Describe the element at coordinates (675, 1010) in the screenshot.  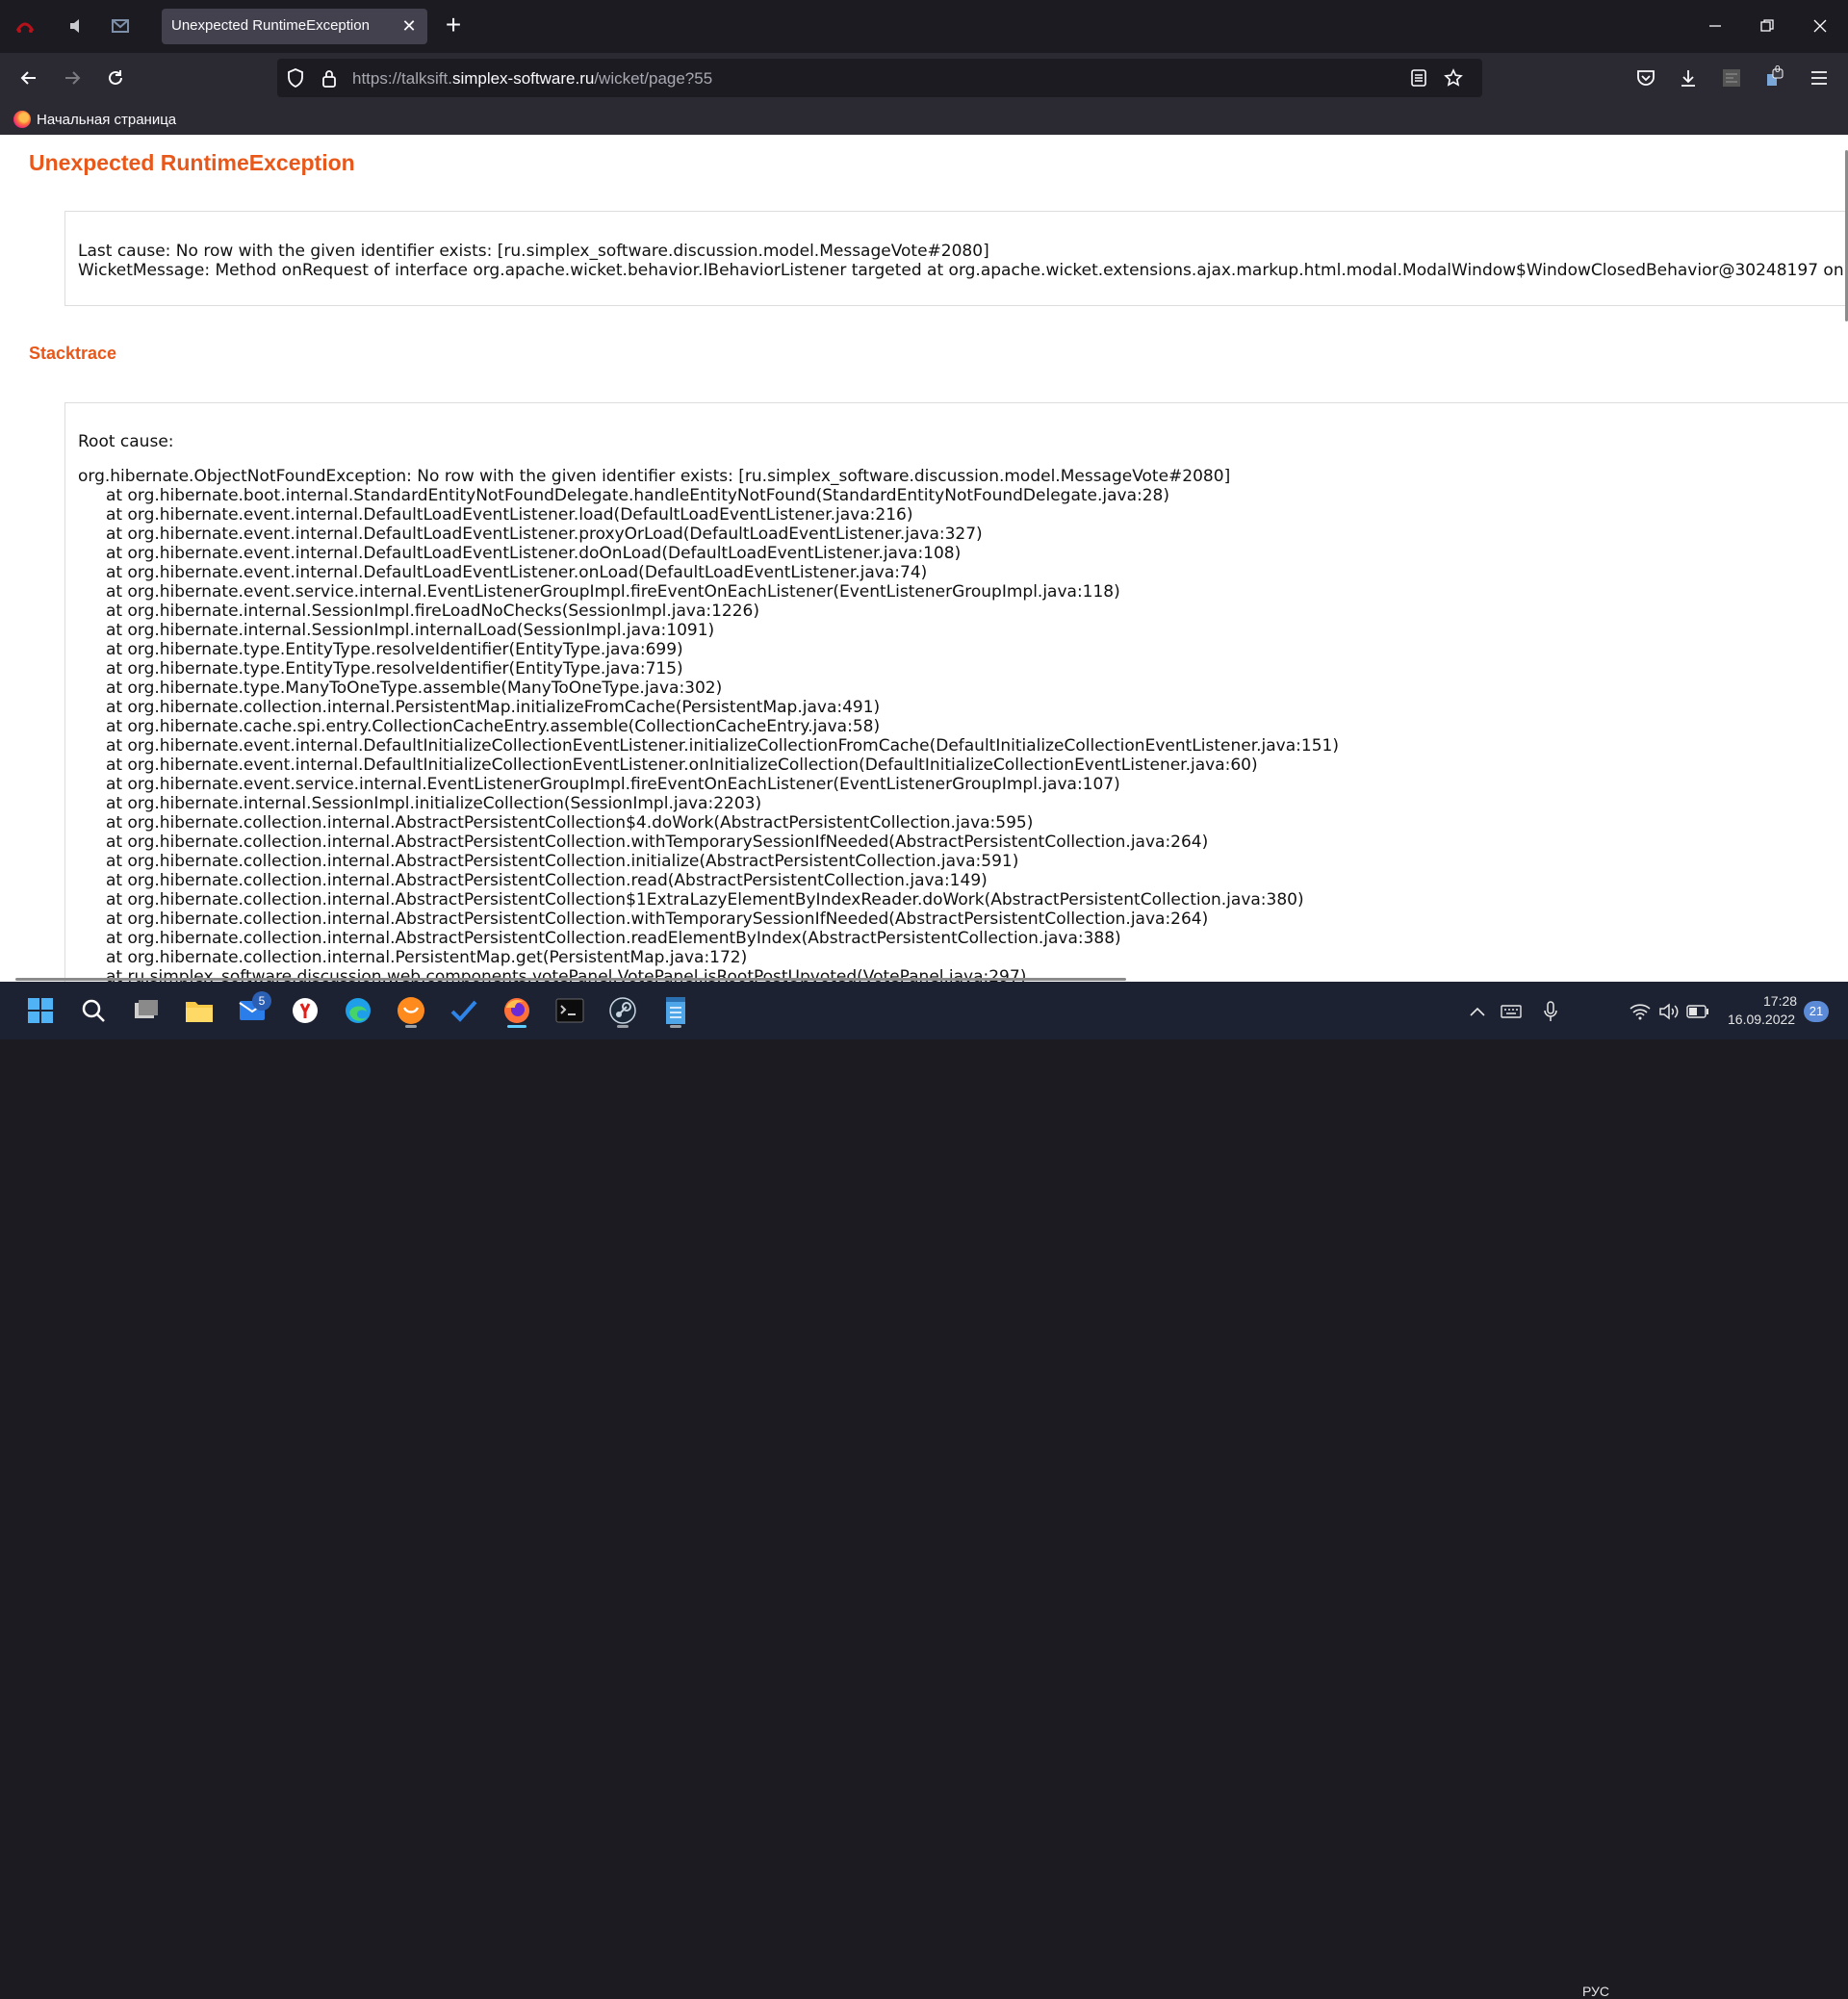
I see `notepad-icon` at that location.